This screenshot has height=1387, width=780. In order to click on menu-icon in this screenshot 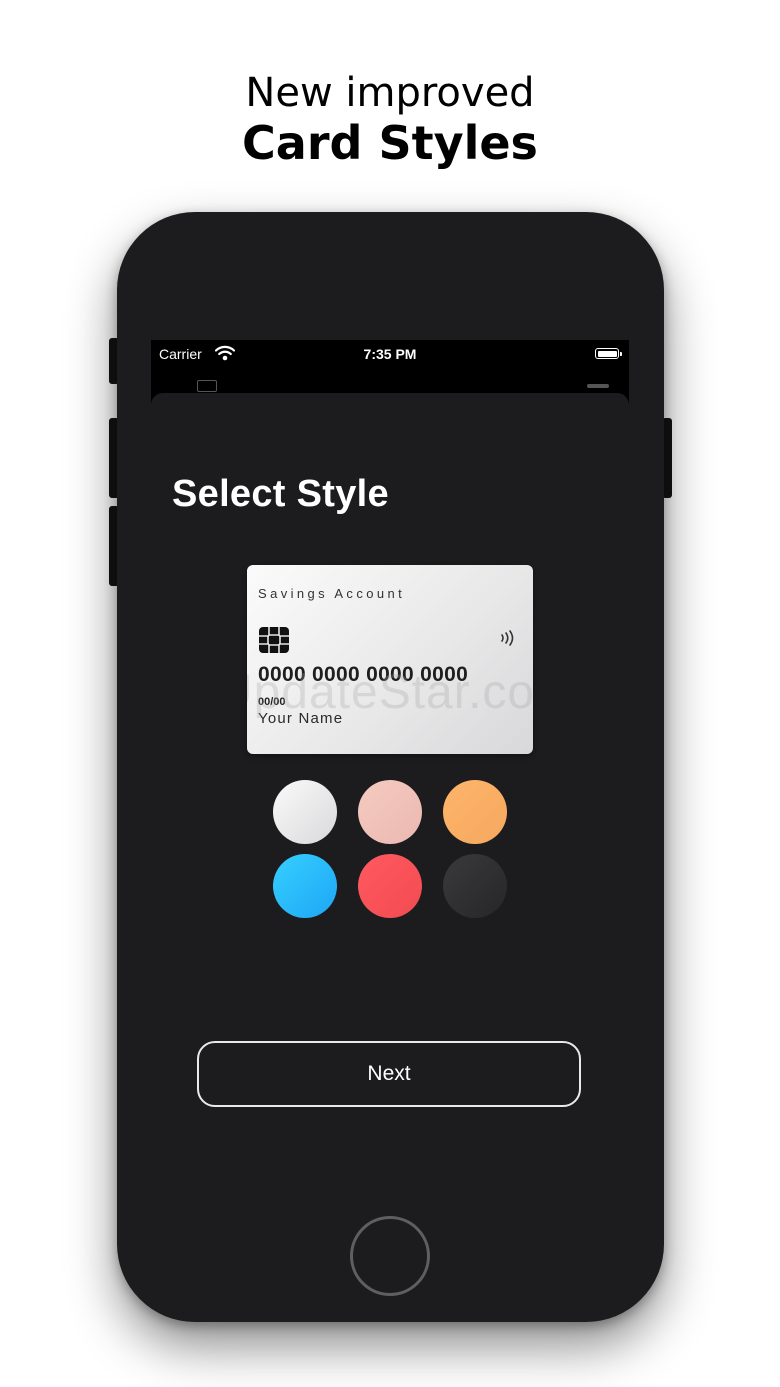, I will do `click(598, 386)`.